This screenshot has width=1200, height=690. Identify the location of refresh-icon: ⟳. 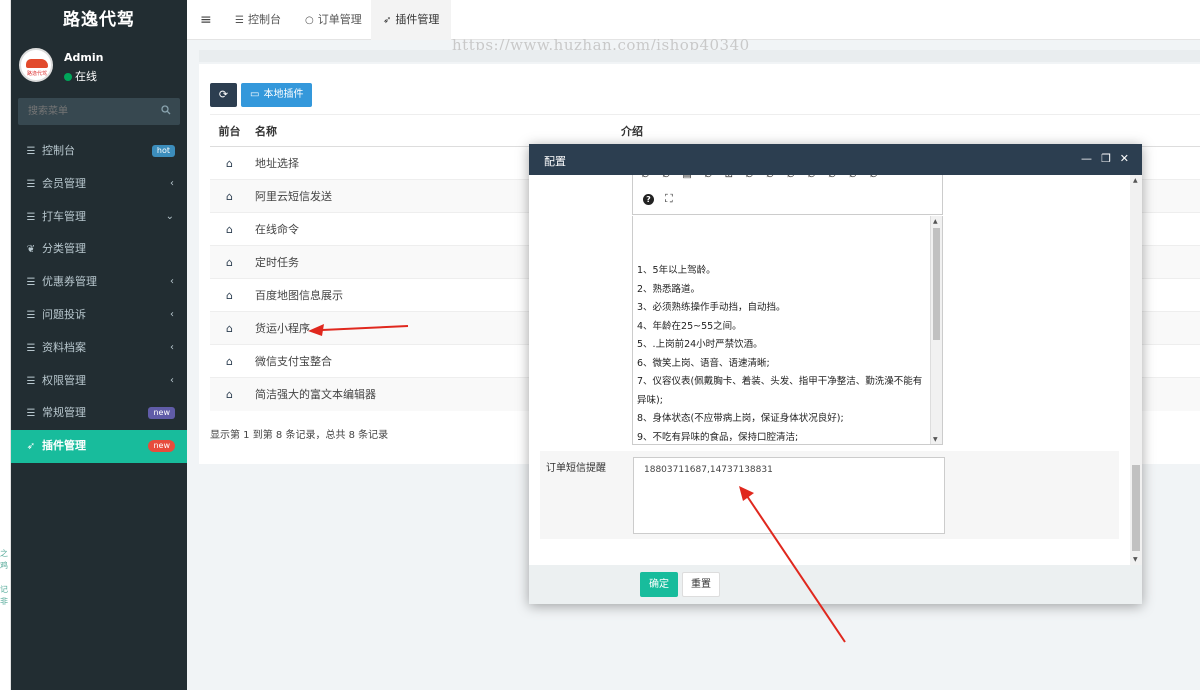
(223, 94).